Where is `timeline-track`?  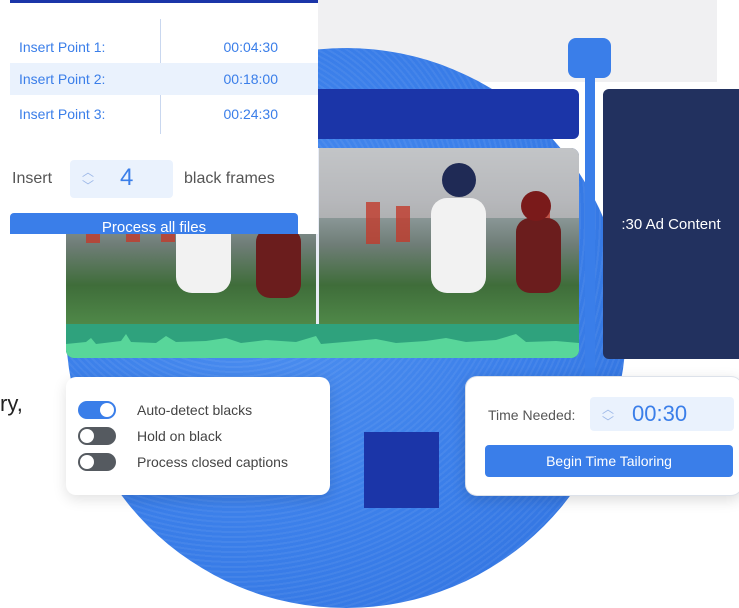
timeline-track is located at coordinates (590, 220).